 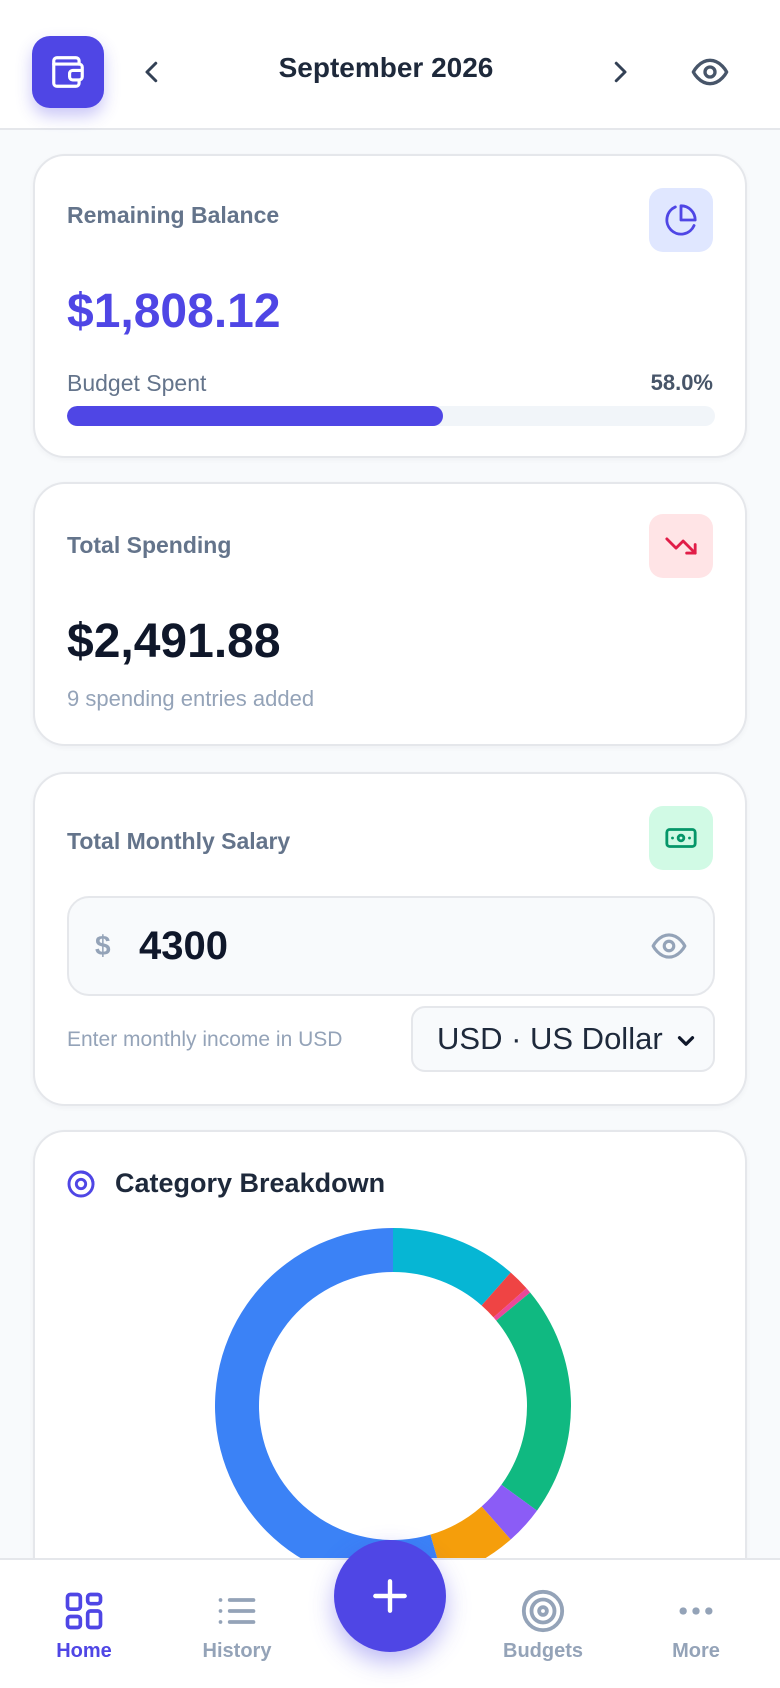 I want to click on nav-label: Budgets, so click(x=543, y=1651).